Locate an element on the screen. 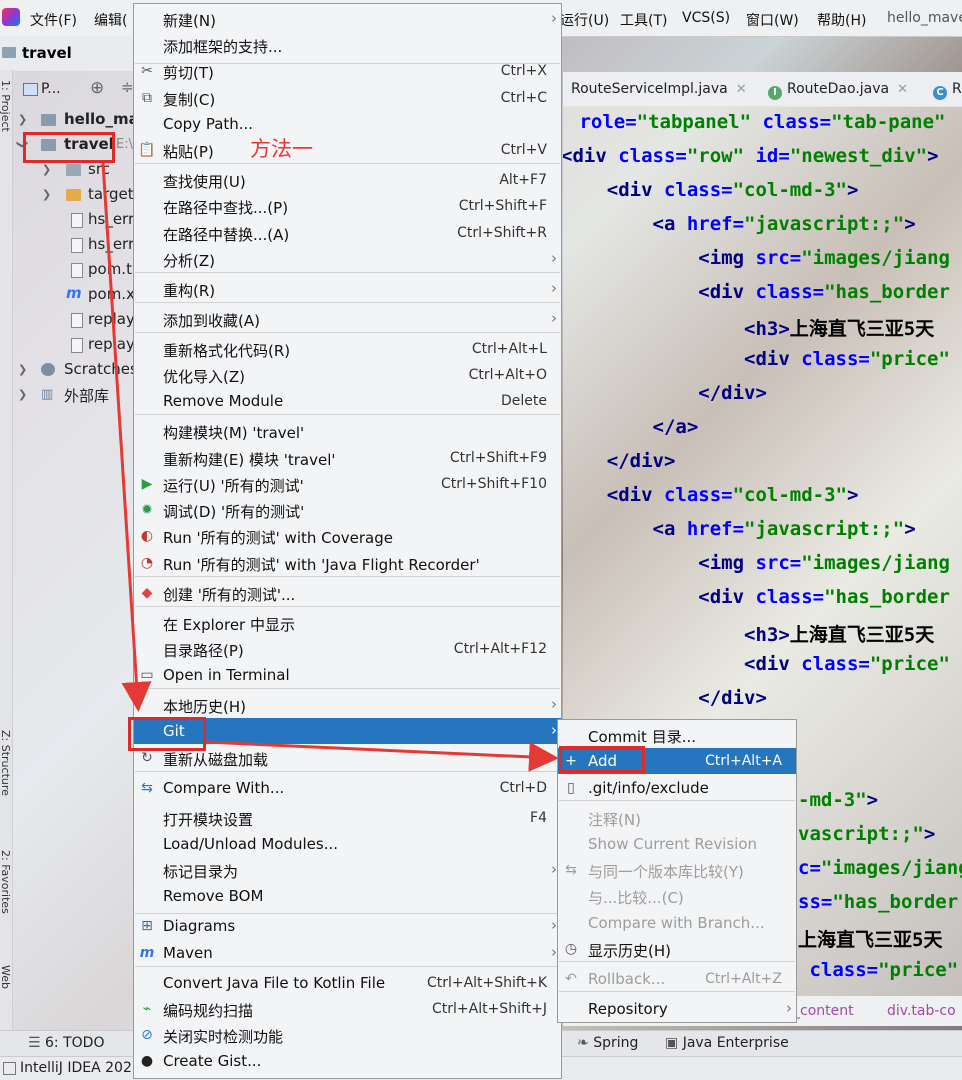 This screenshot has height=1080, width=962. tree-node-scratches: ❯ Scratches is located at coordinates (75, 370).